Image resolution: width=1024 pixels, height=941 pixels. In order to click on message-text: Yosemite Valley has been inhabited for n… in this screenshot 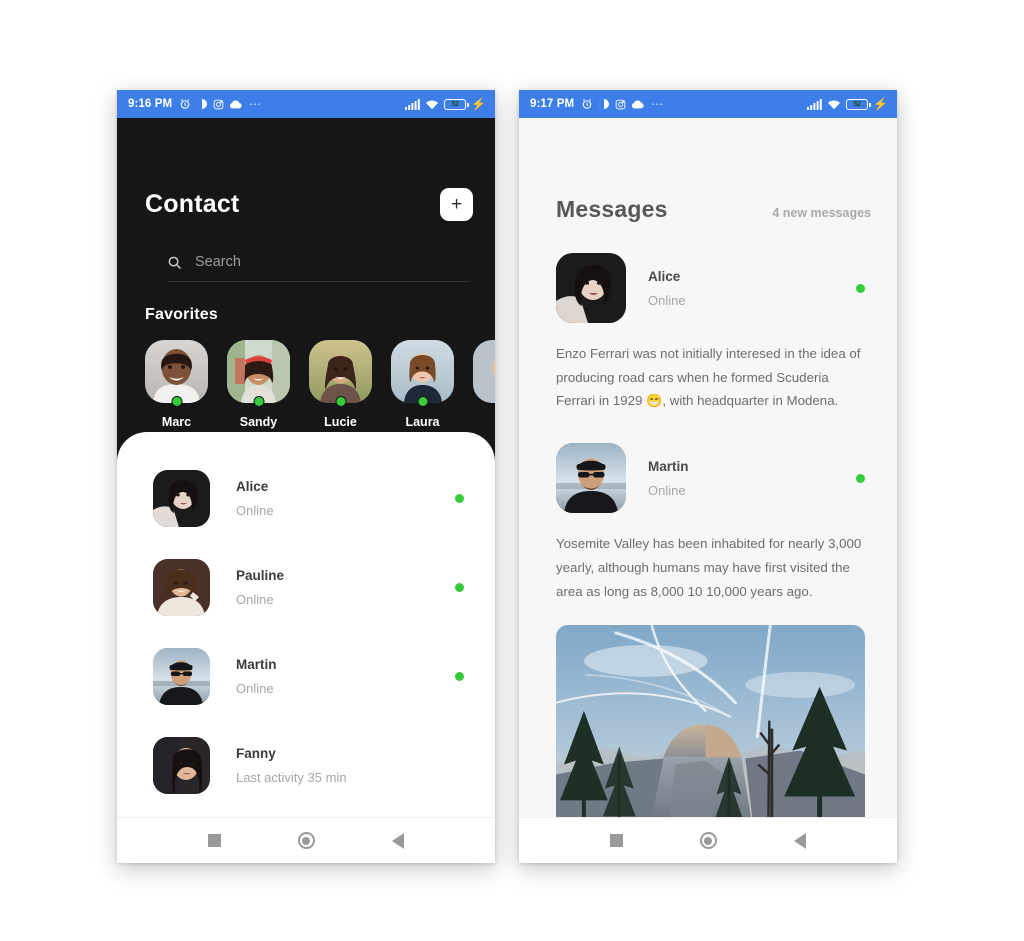, I will do `click(709, 567)`.